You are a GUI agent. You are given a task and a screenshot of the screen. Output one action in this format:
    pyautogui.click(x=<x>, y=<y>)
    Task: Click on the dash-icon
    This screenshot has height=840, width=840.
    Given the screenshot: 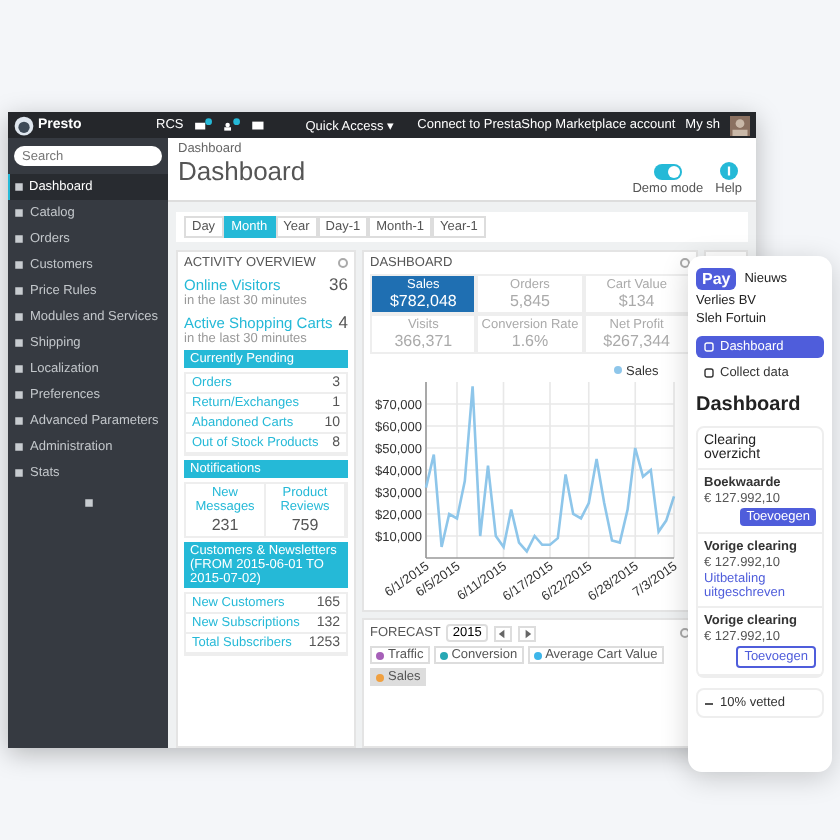 What is the action you would take?
    pyautogui.click(x=709, y=703)
    